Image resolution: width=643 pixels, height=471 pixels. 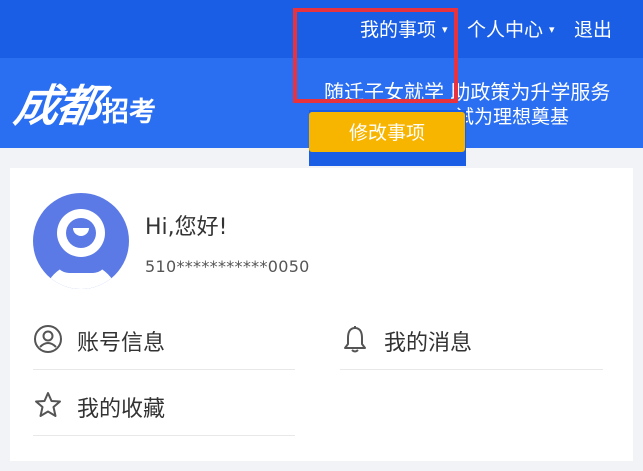 What do you see at coordinates (467, 92) in the screenshot?
I see `slogan-line-1: 随迁子女就学 助政策为升学服务` at bounding box center [467, 92].